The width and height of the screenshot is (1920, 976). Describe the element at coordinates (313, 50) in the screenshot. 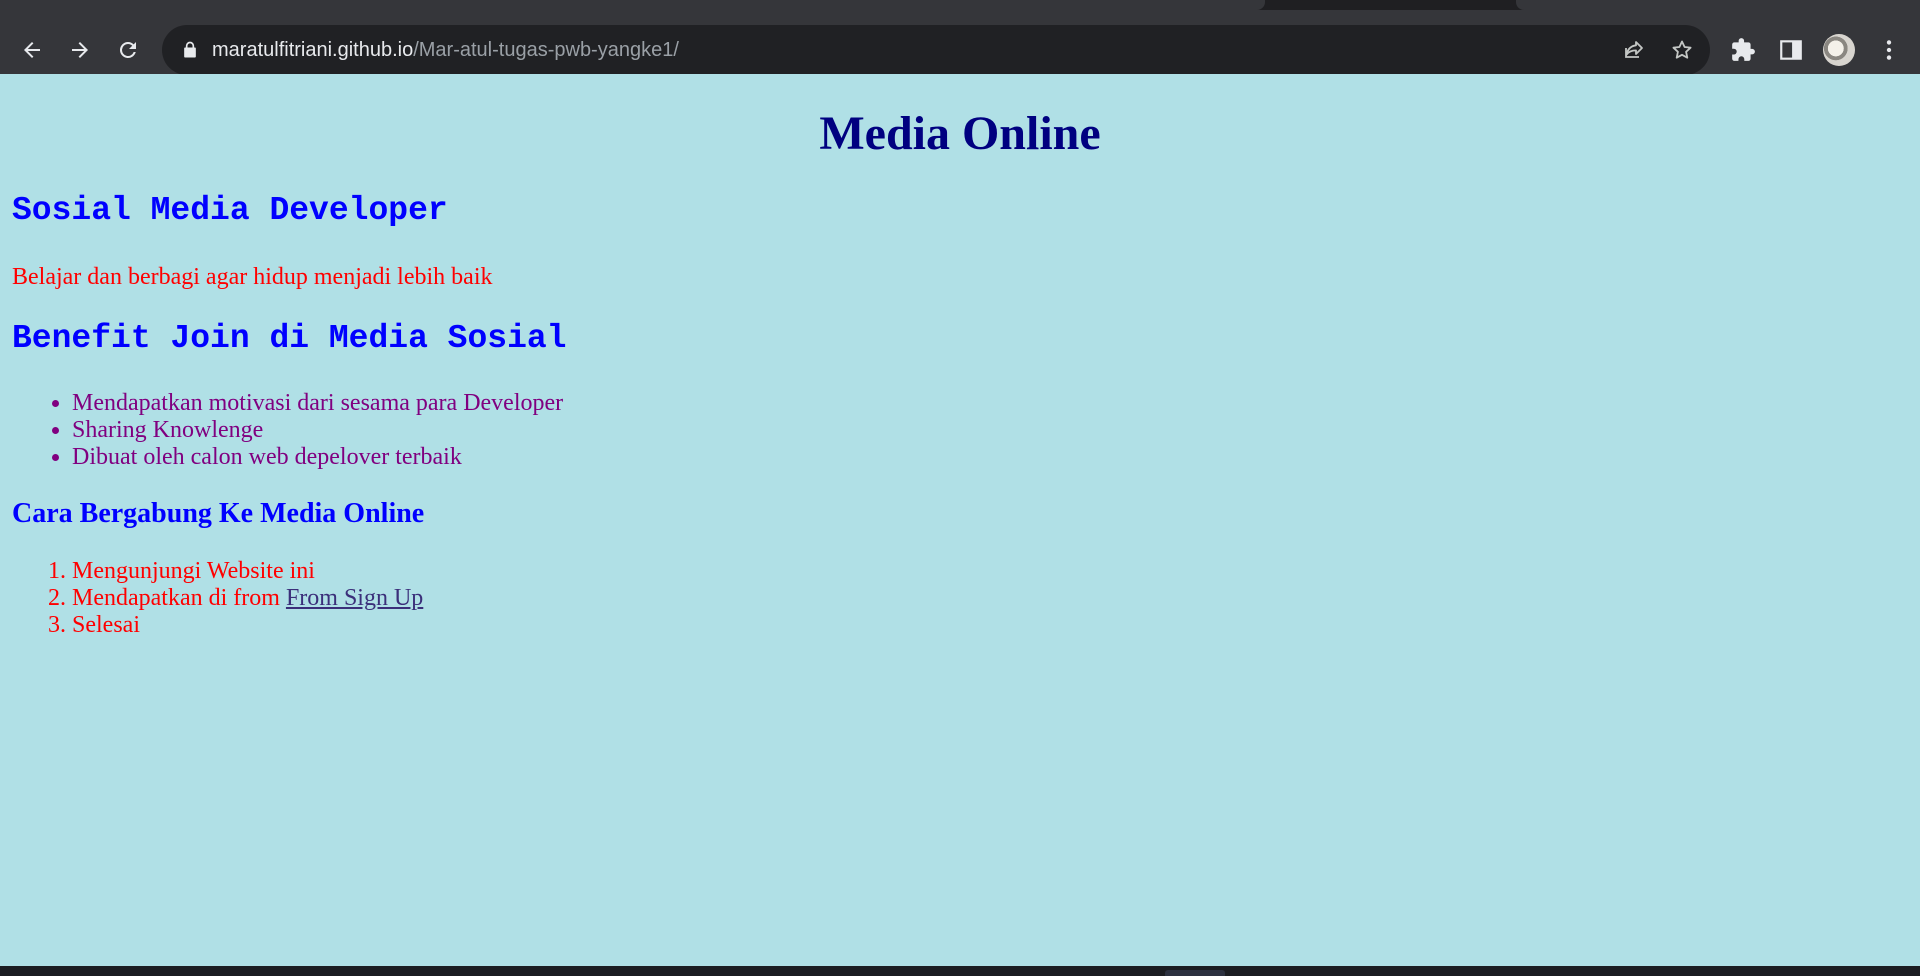

I see `url-host: maratulfitriani.github.io` at that location.